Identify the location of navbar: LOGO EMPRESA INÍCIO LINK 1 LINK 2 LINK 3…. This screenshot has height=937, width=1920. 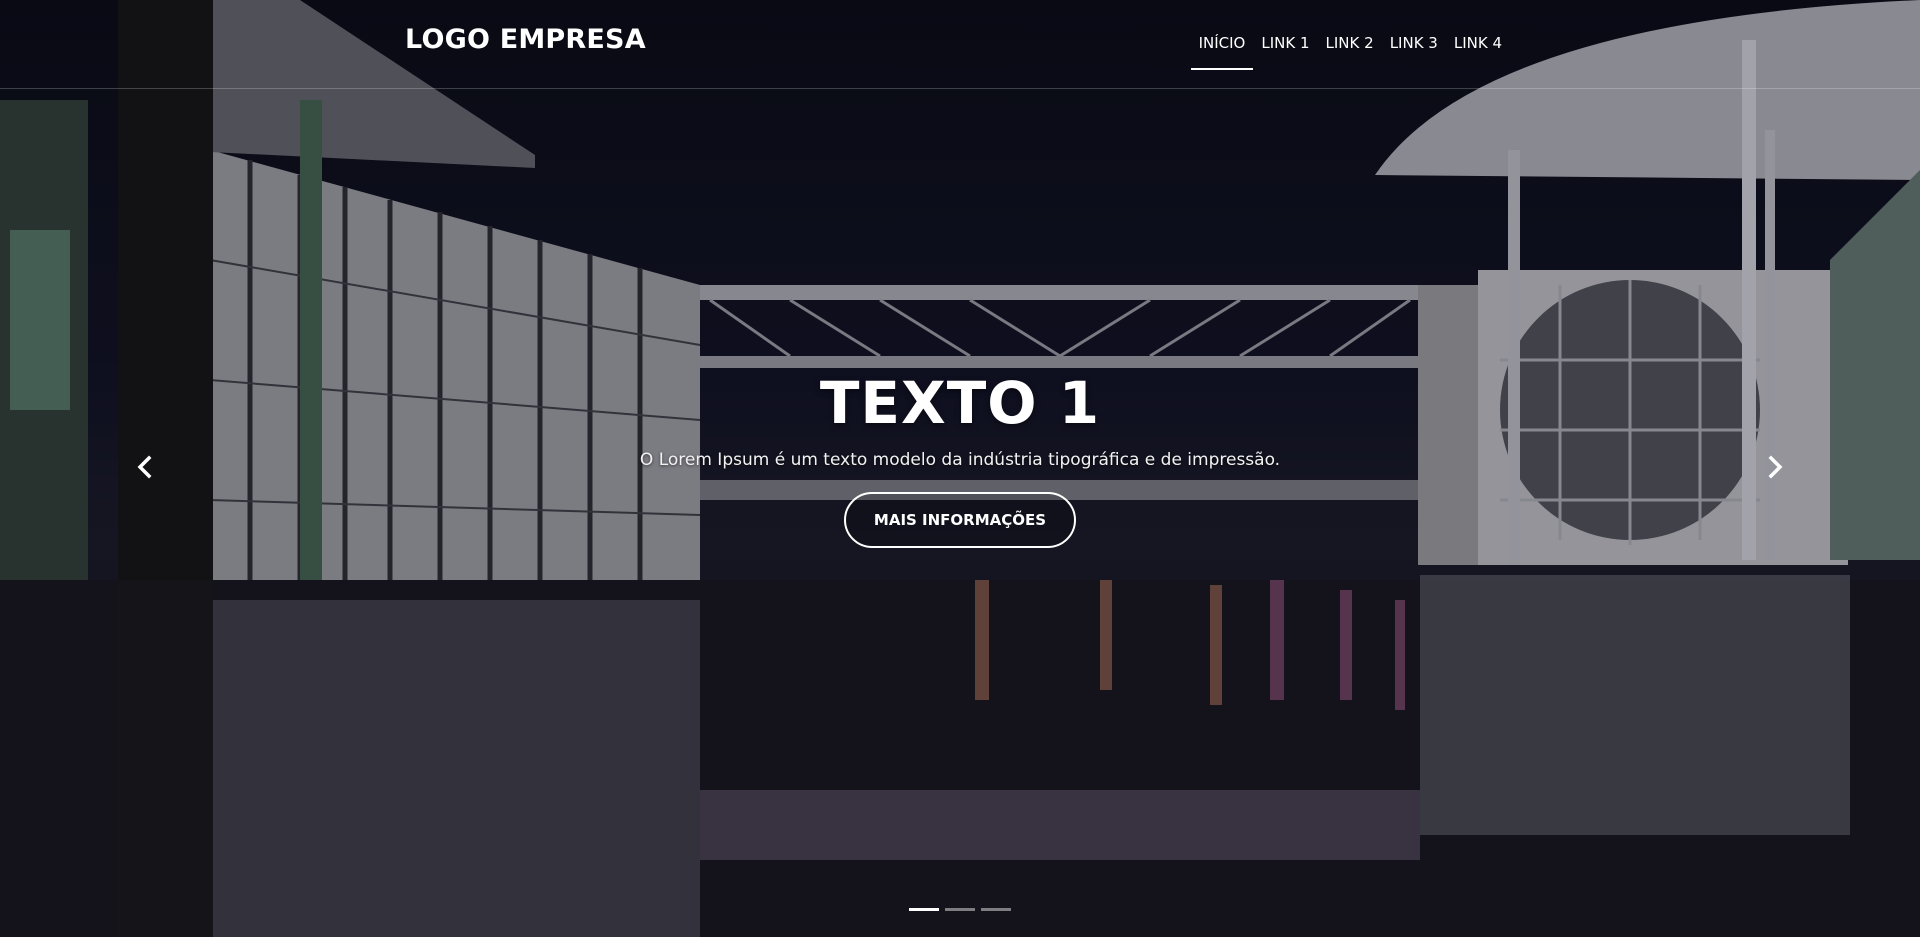
(960, 44).